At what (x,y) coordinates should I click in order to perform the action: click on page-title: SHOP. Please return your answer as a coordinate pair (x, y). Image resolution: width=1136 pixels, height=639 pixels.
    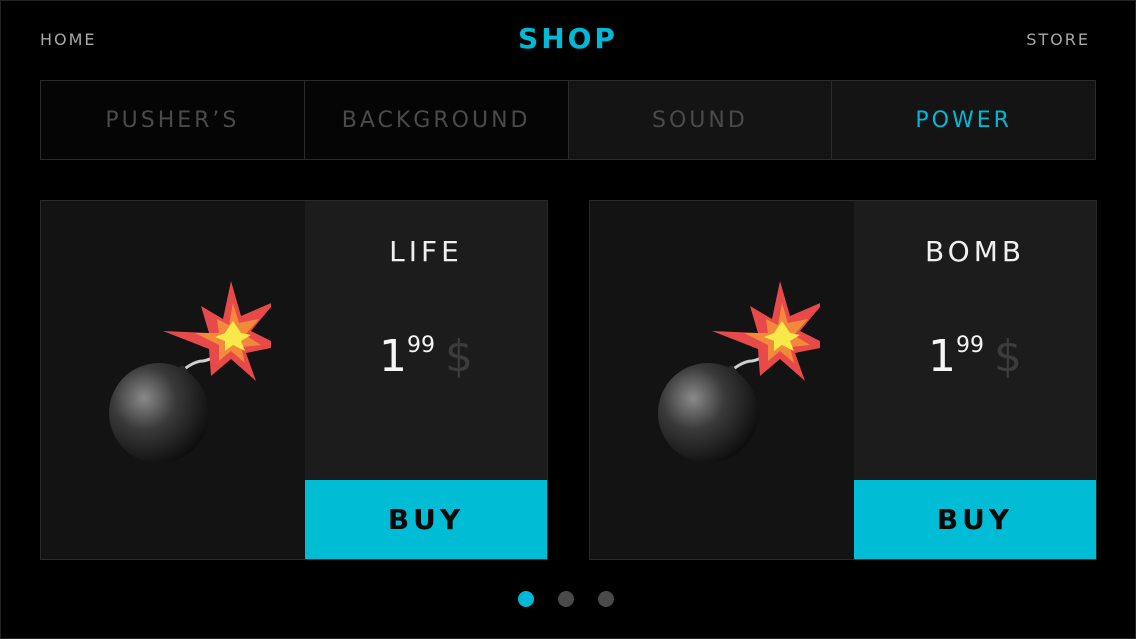
    Looking at the image, I should click on (568, 38).